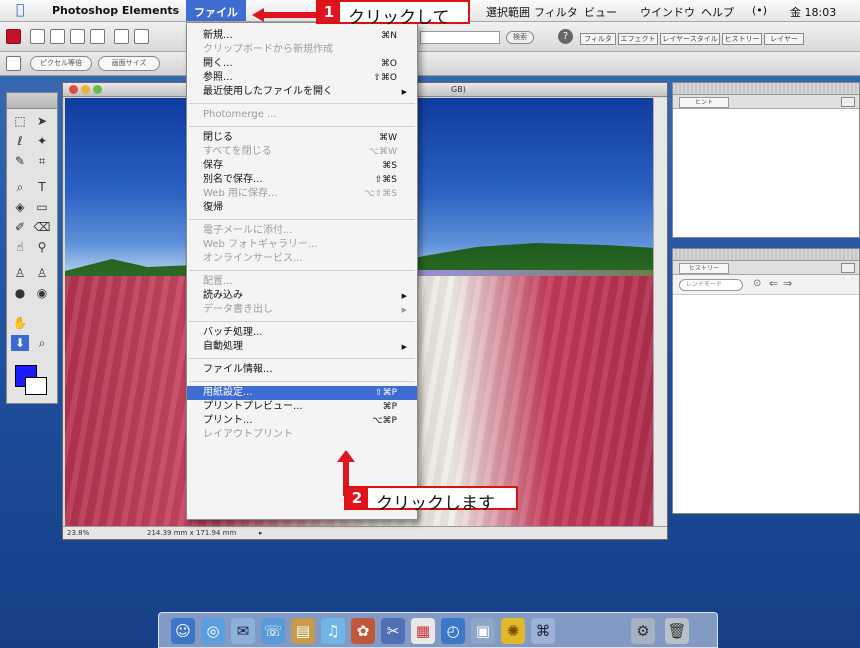 This screenshot has width=860, height=648. I want to click on hand-tool-icon: ✋, so click(20, 323).